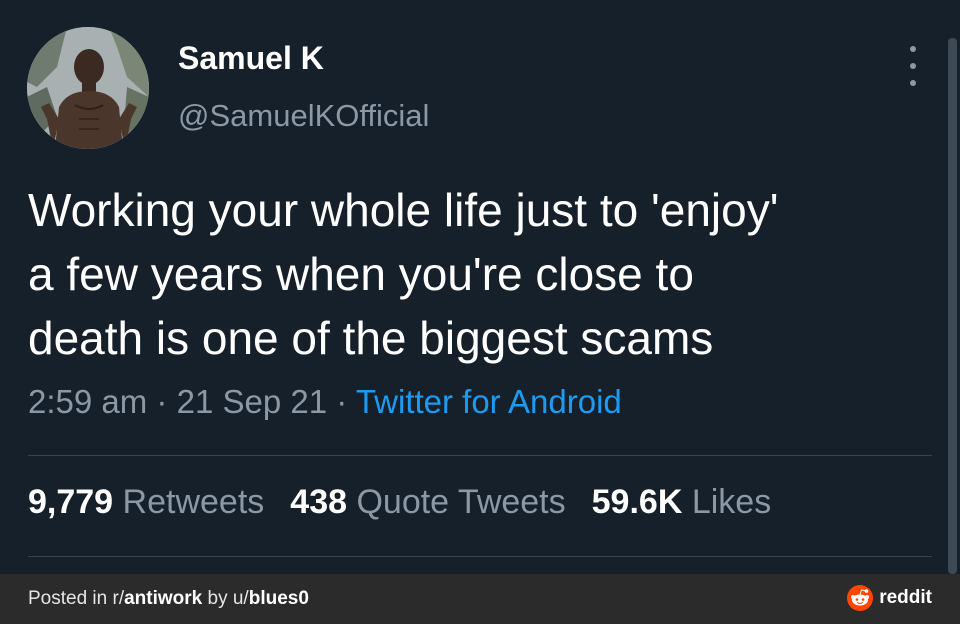 This screenshot has height=624, width=960. What do you see at coordinates (252, 401) in the screenshot?
I see `tweet-date: 21 Sep 21` at bounding box center [252, 401].